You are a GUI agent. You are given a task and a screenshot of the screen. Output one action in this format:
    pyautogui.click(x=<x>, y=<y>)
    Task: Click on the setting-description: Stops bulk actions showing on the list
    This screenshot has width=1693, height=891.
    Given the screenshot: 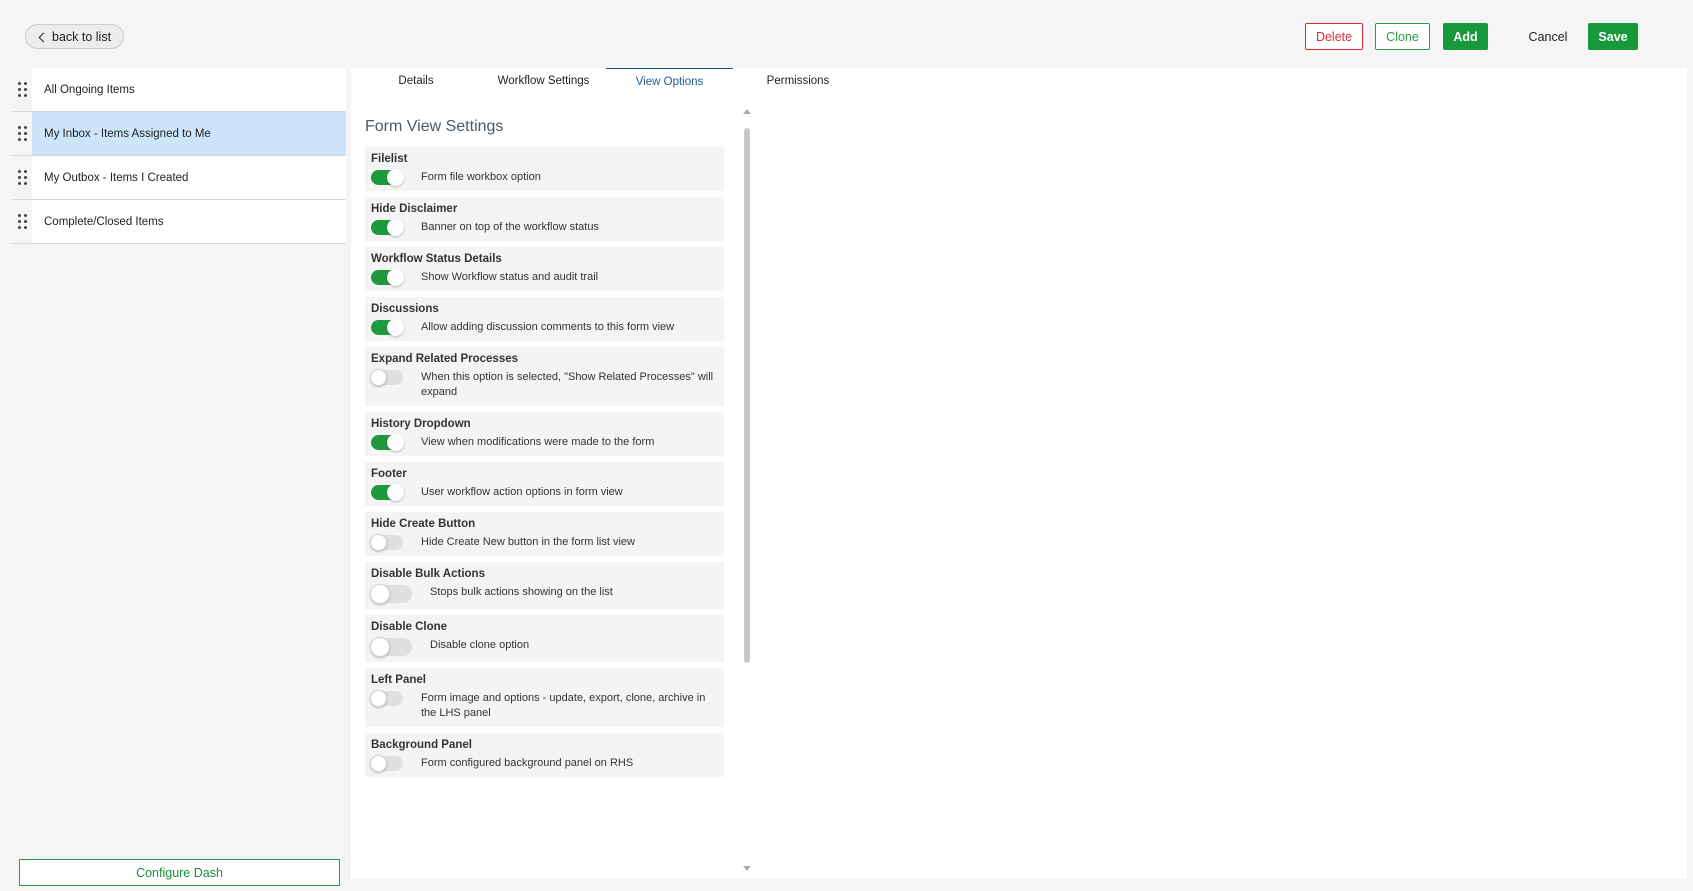 What is the action you would take?
    pyautogui.click(x=521, y=592)
    